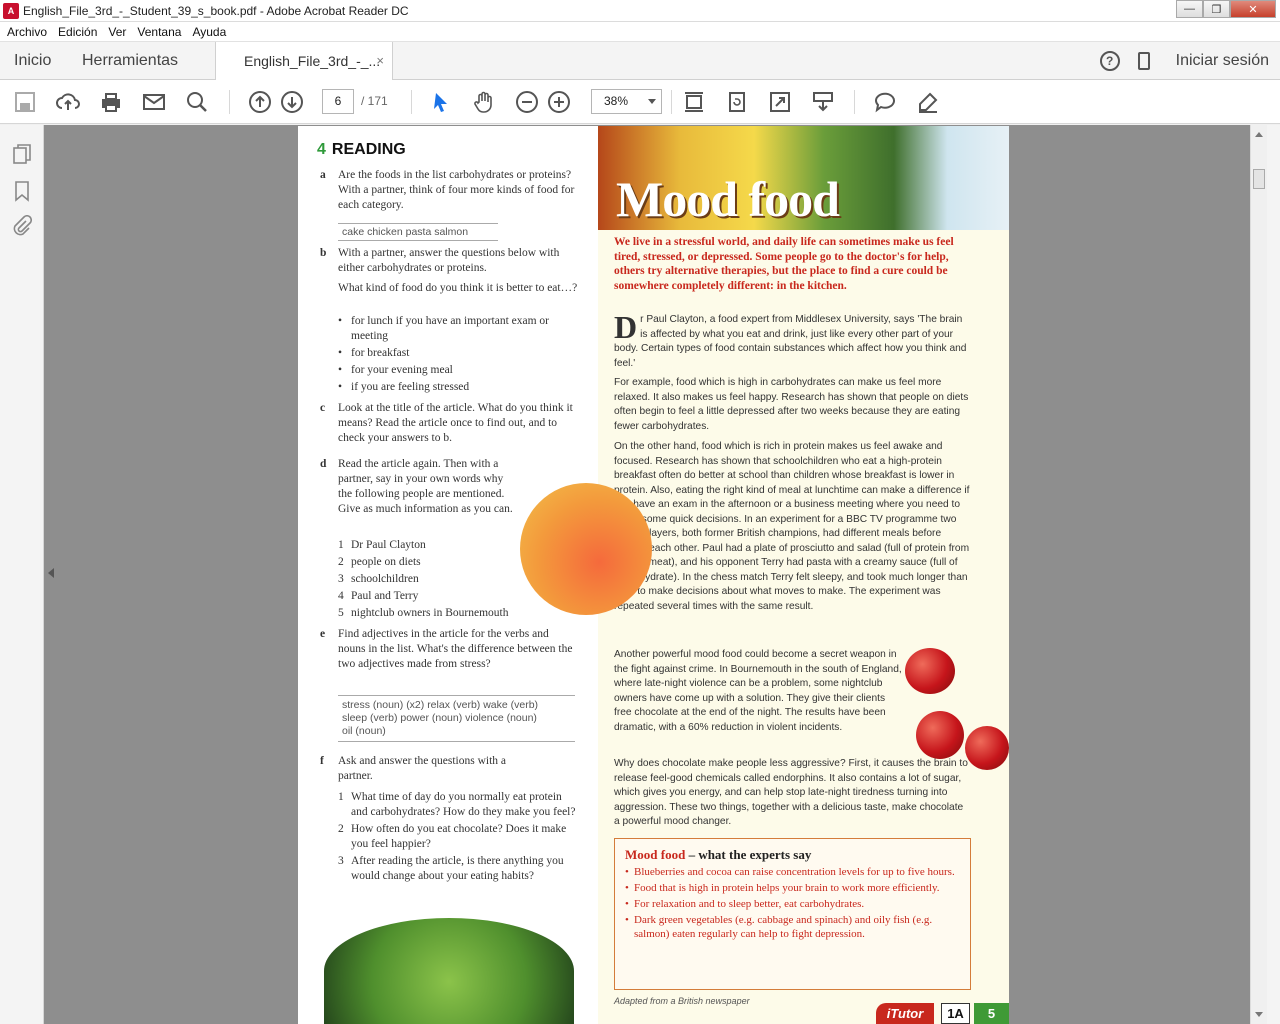 The image size is (1280, 1024). Describe the element at coordinates (1259, 1014) in the screenshot. I see `scroll-down-icon` at that location.